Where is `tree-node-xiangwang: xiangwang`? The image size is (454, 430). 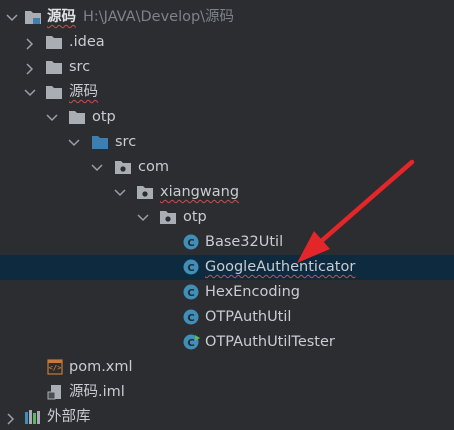 tree-node-xiangwang: xiangwang is located at coordinates (227, 192).